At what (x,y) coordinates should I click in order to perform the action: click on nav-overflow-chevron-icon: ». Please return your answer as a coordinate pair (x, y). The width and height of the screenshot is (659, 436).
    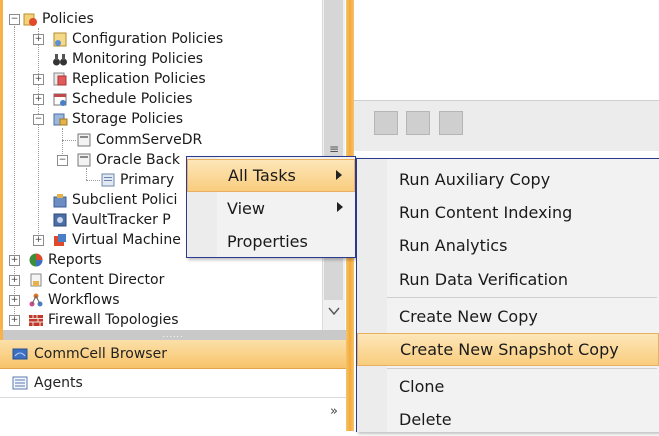
    Looking at the image, I should click on (334, 411).